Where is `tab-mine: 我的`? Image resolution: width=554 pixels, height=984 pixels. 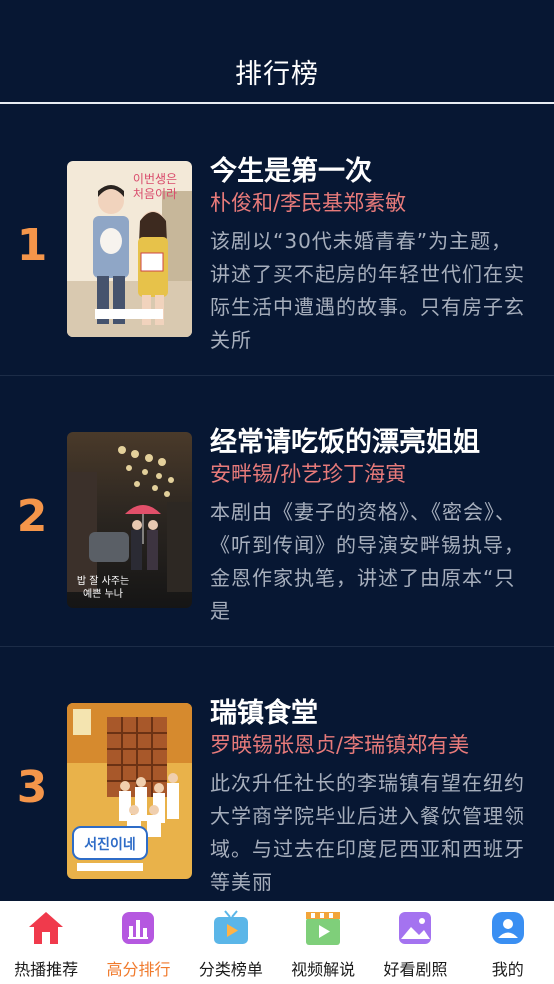 tab-mine: 我的 is located at coordinates (508, 942).